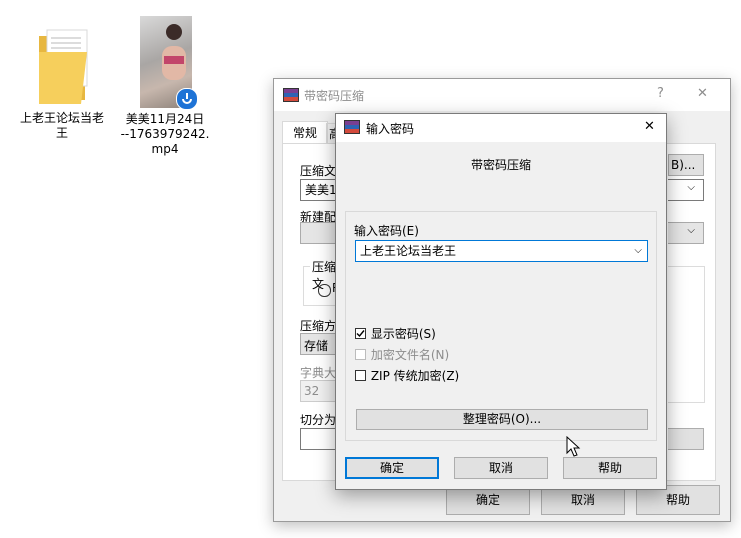  What do you see at coordinates (686, 233) in the screenshot?
I see `update-mode-dropdown: ⌵` at bounding box center [686, 233].